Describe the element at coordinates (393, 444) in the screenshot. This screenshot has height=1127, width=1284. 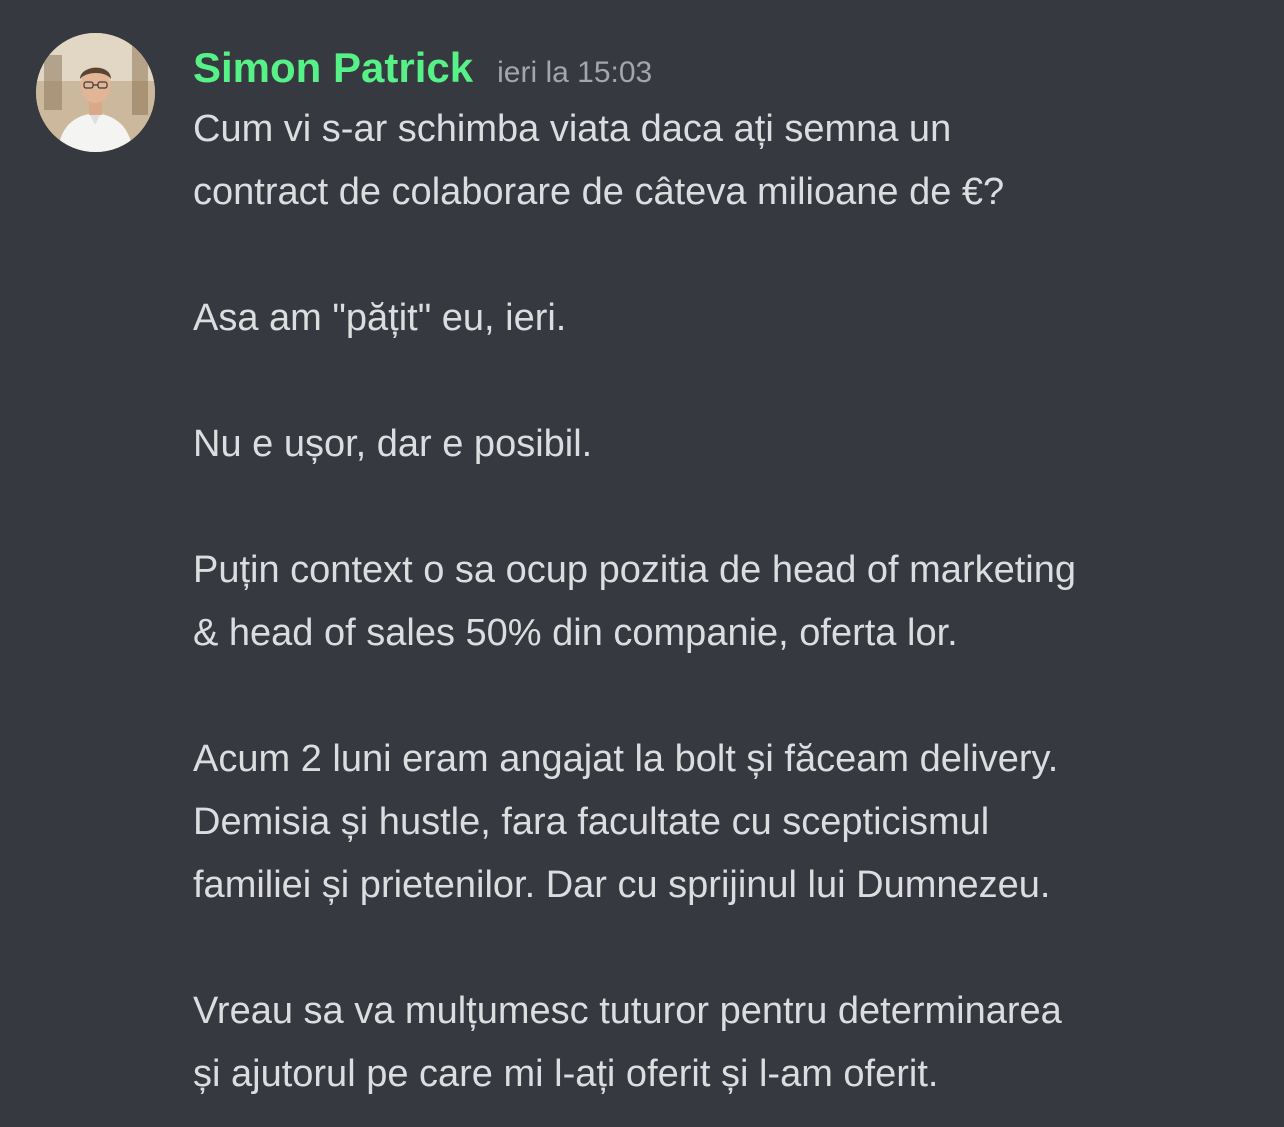
I see `message-line: Nu e ușor, dar e posibil.` at that location.